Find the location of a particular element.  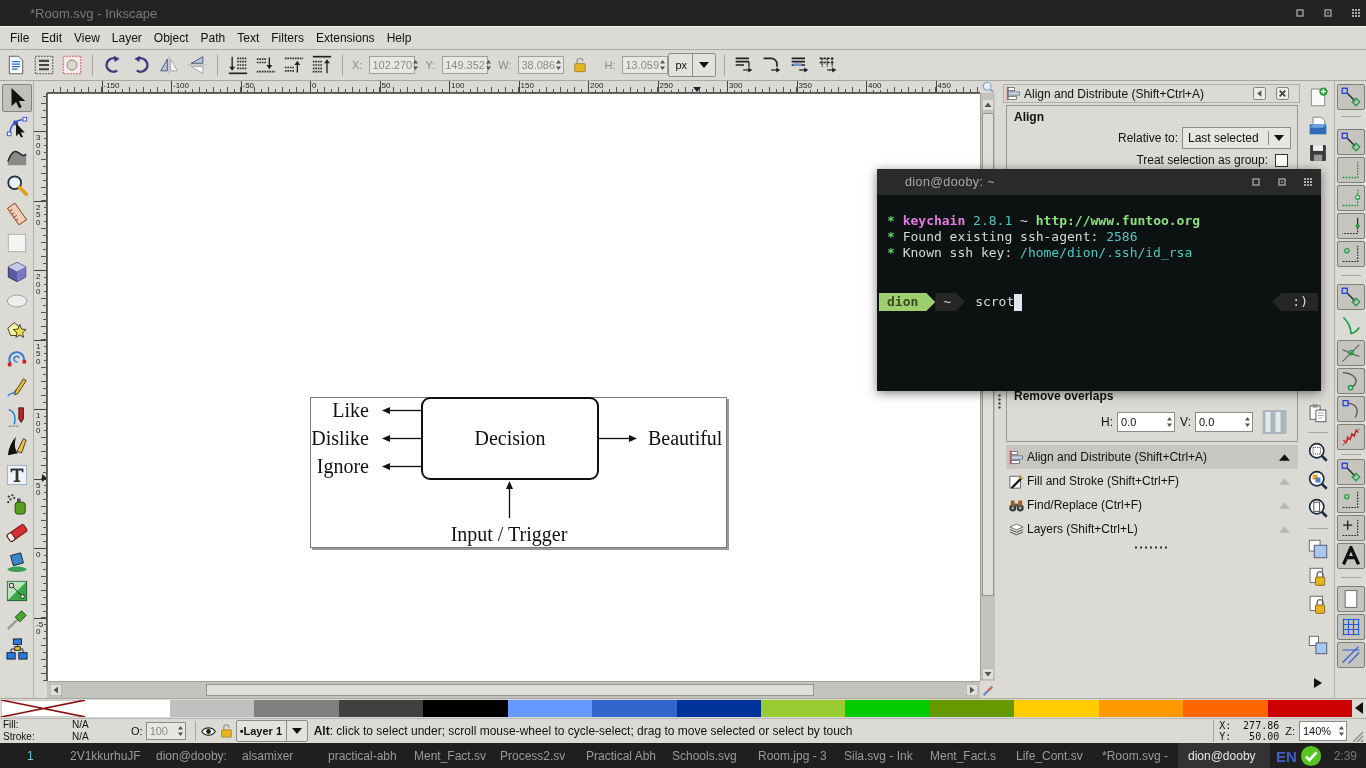

ruler-label: 400 is located at coordinates (874, 85).